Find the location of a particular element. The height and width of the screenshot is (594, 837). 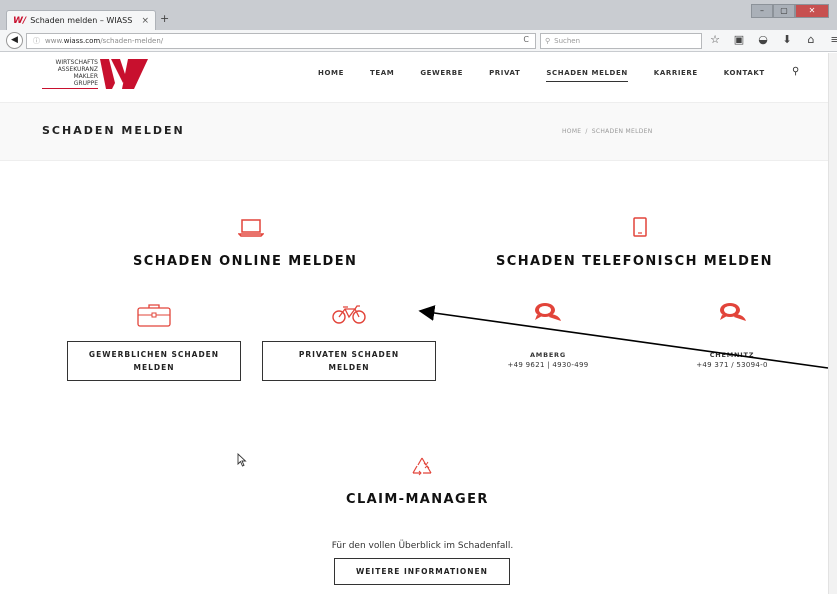

annotation-arrow-line is located at coordinates (623, 337).